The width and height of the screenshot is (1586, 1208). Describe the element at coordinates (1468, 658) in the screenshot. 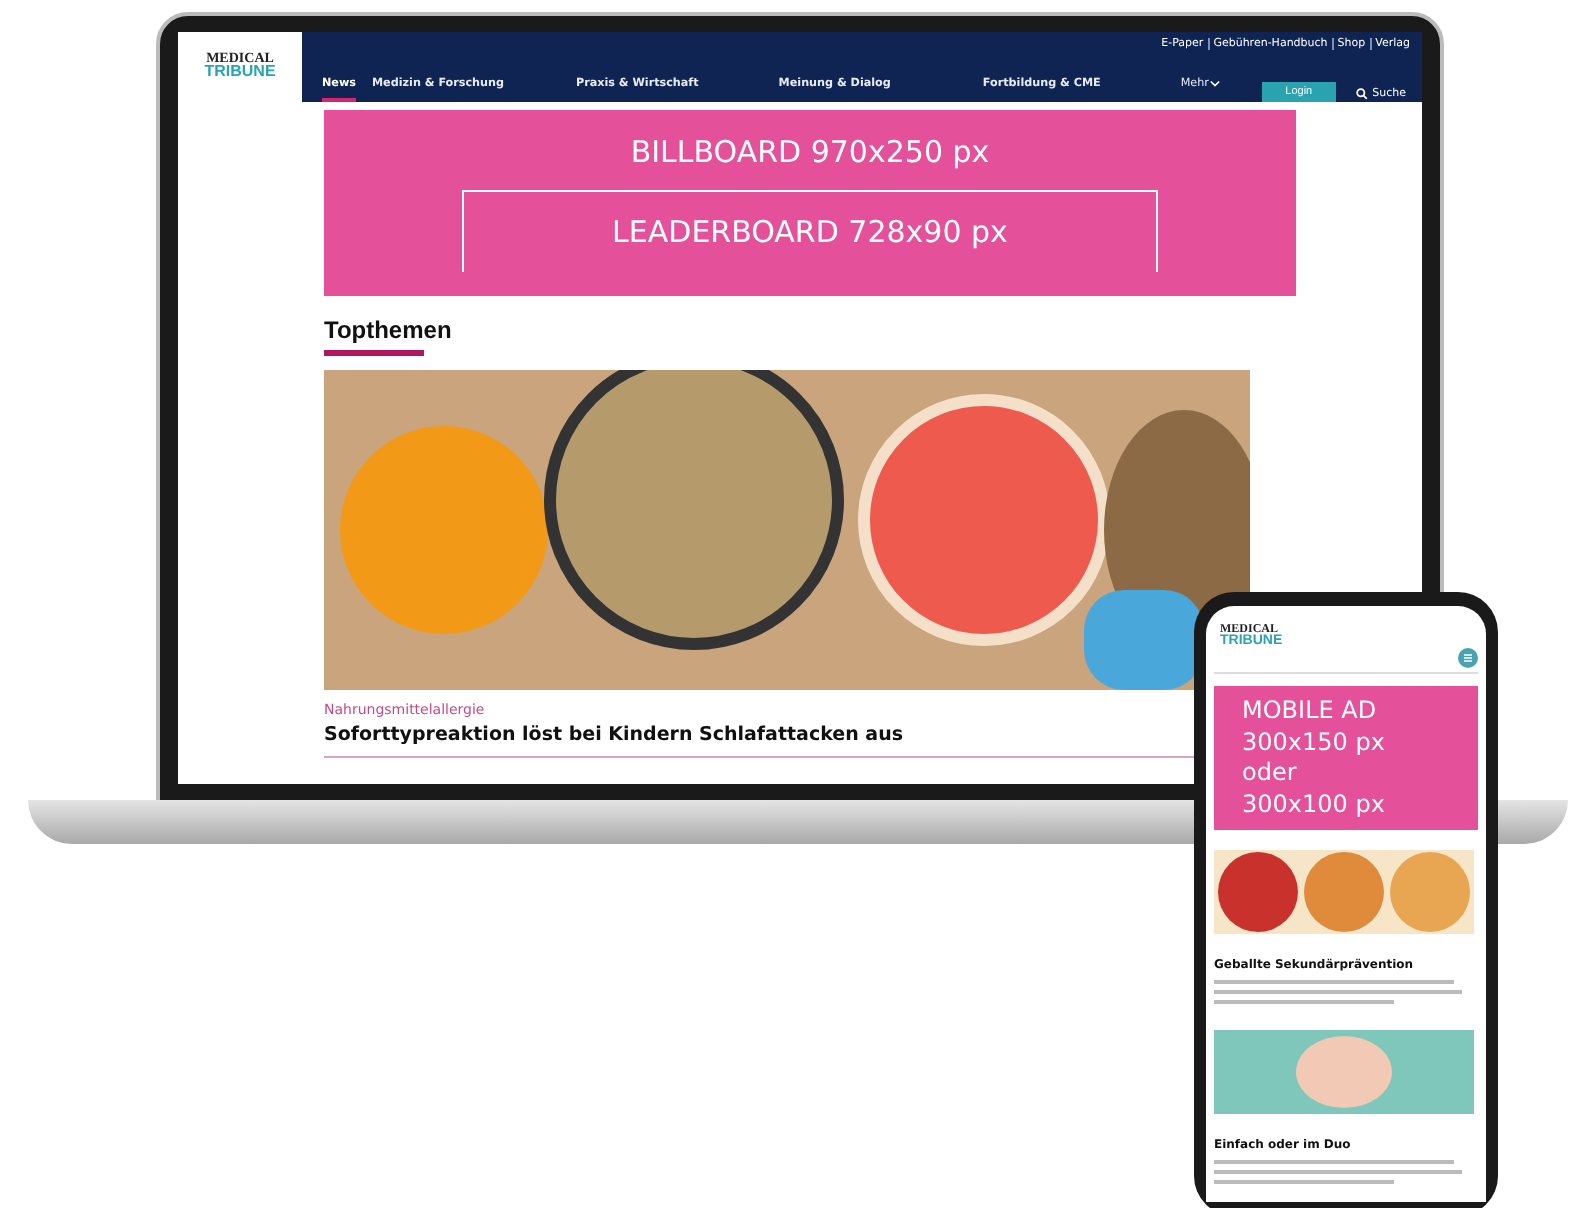

I see `menu-icon` at that location.